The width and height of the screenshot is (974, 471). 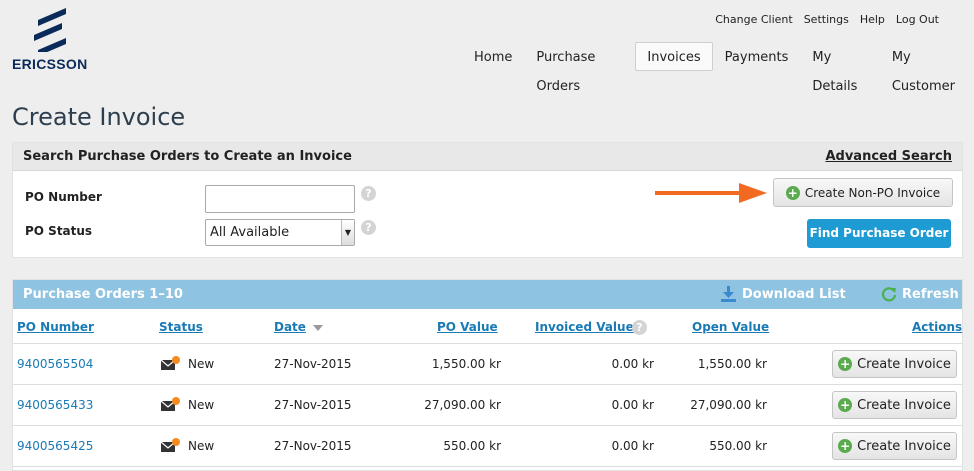 What do you see at coordinates (872, 19) in the screenshot?
I see `help-link: Help` at bounding box center [872, 19].